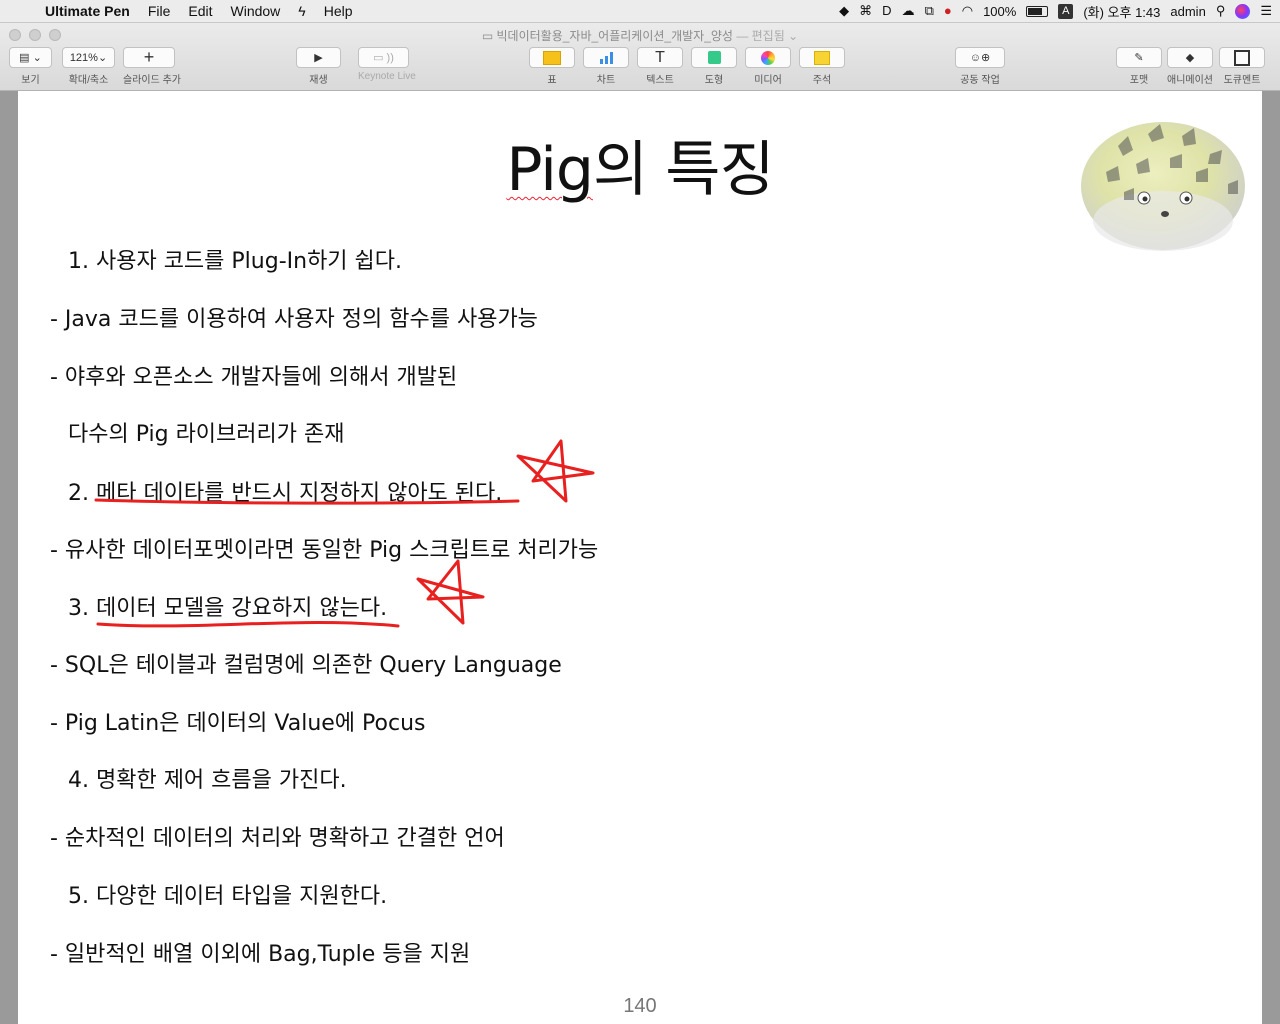  Describe the element at coordinates (489, 36) in the screenshot. I see `document-icon: ▭` at that location.